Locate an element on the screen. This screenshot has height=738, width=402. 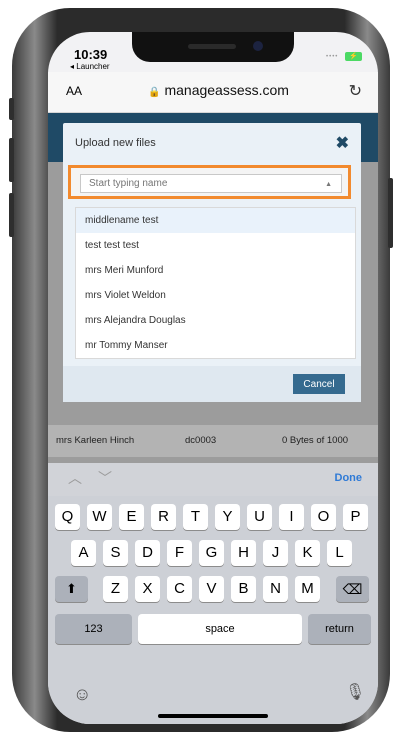
silent-switch is located at coordinates (11, 109).